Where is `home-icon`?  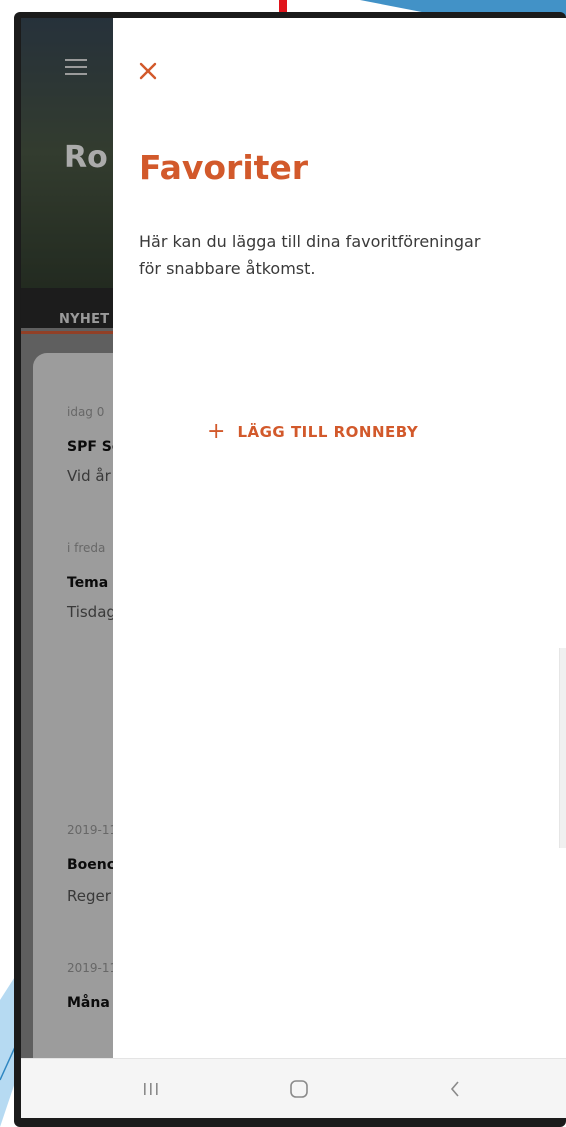
home-icon is located at coordinates (299, 1089).